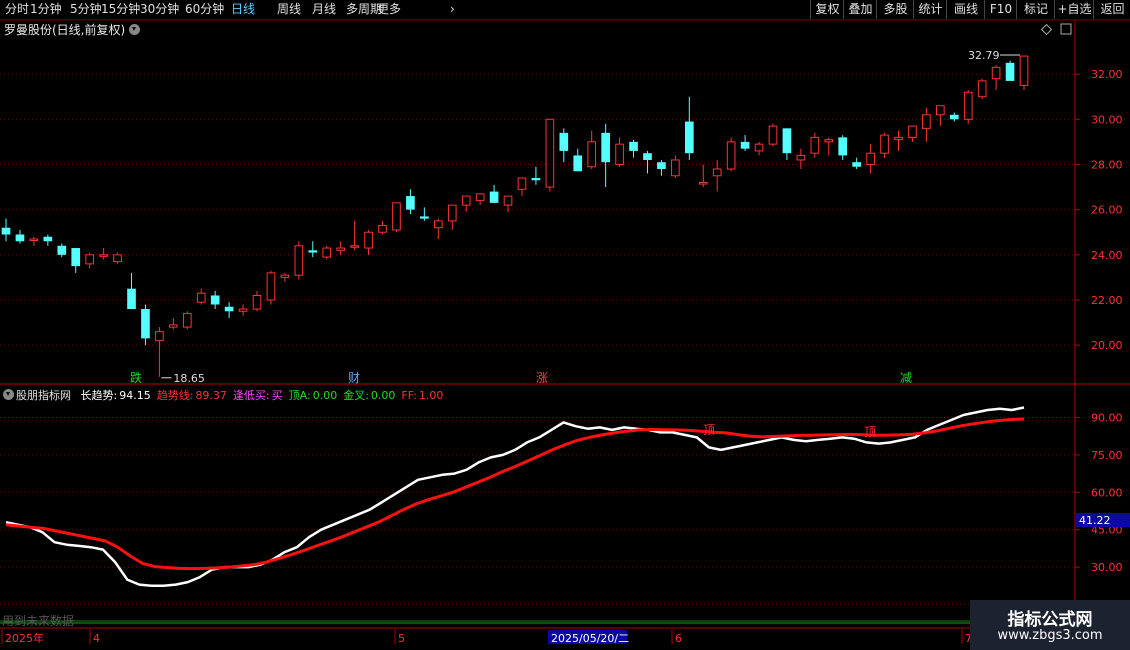  What do you see at coordinates (1095, 520) in the screenshot?
I see `current-readout-value: 41.22` at bounding box center [1095, 520].